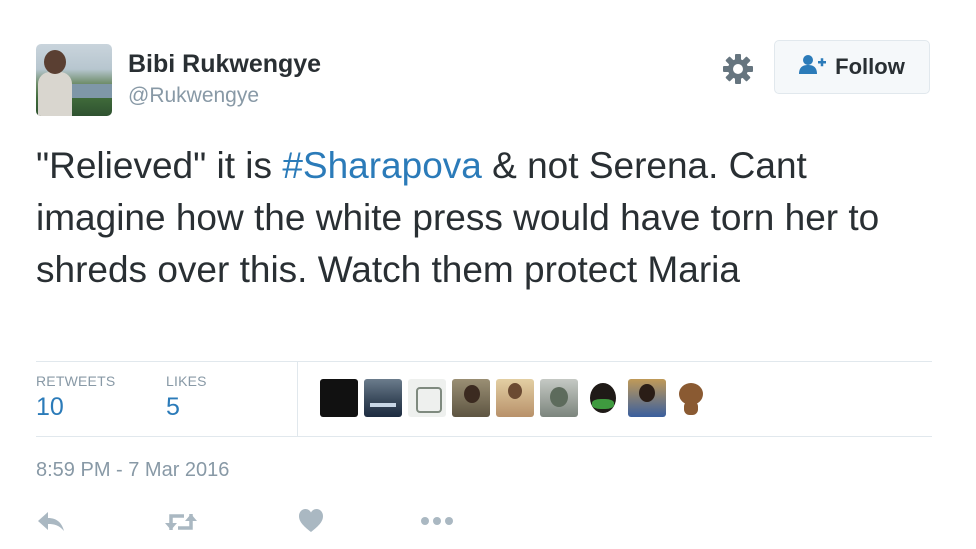  I want to click on avatar-person-body, so click(55, 94).